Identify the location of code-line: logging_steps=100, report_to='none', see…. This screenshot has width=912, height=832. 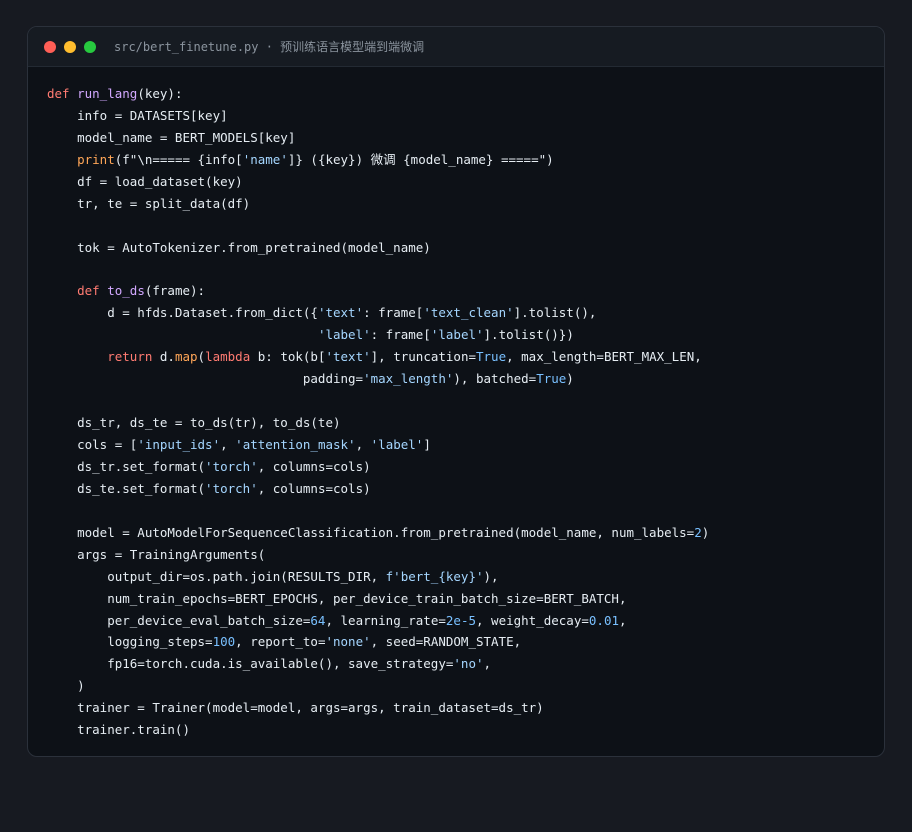
(378, 642).